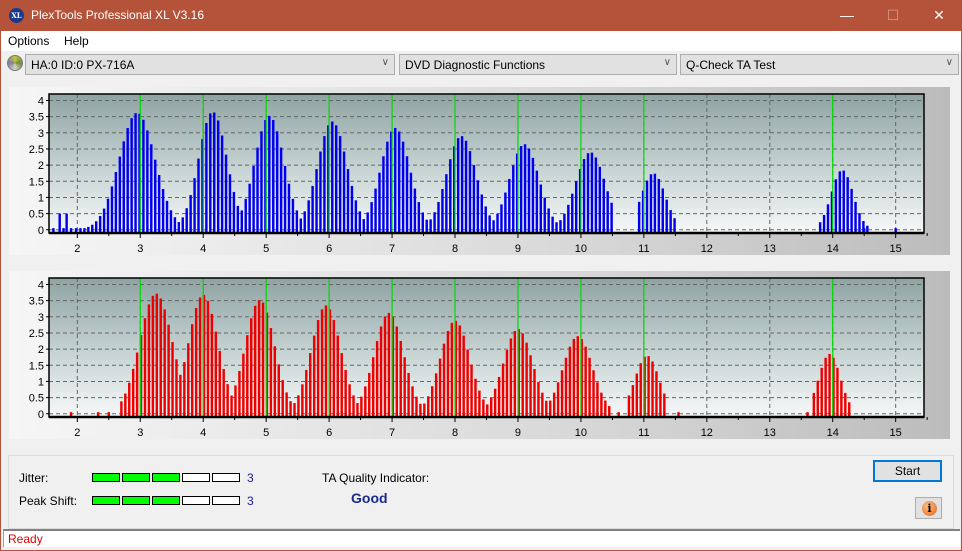  Describe the element at coordinates (36, 182) in the screenshot. I see `y-tick-label: 1.5` at that location.